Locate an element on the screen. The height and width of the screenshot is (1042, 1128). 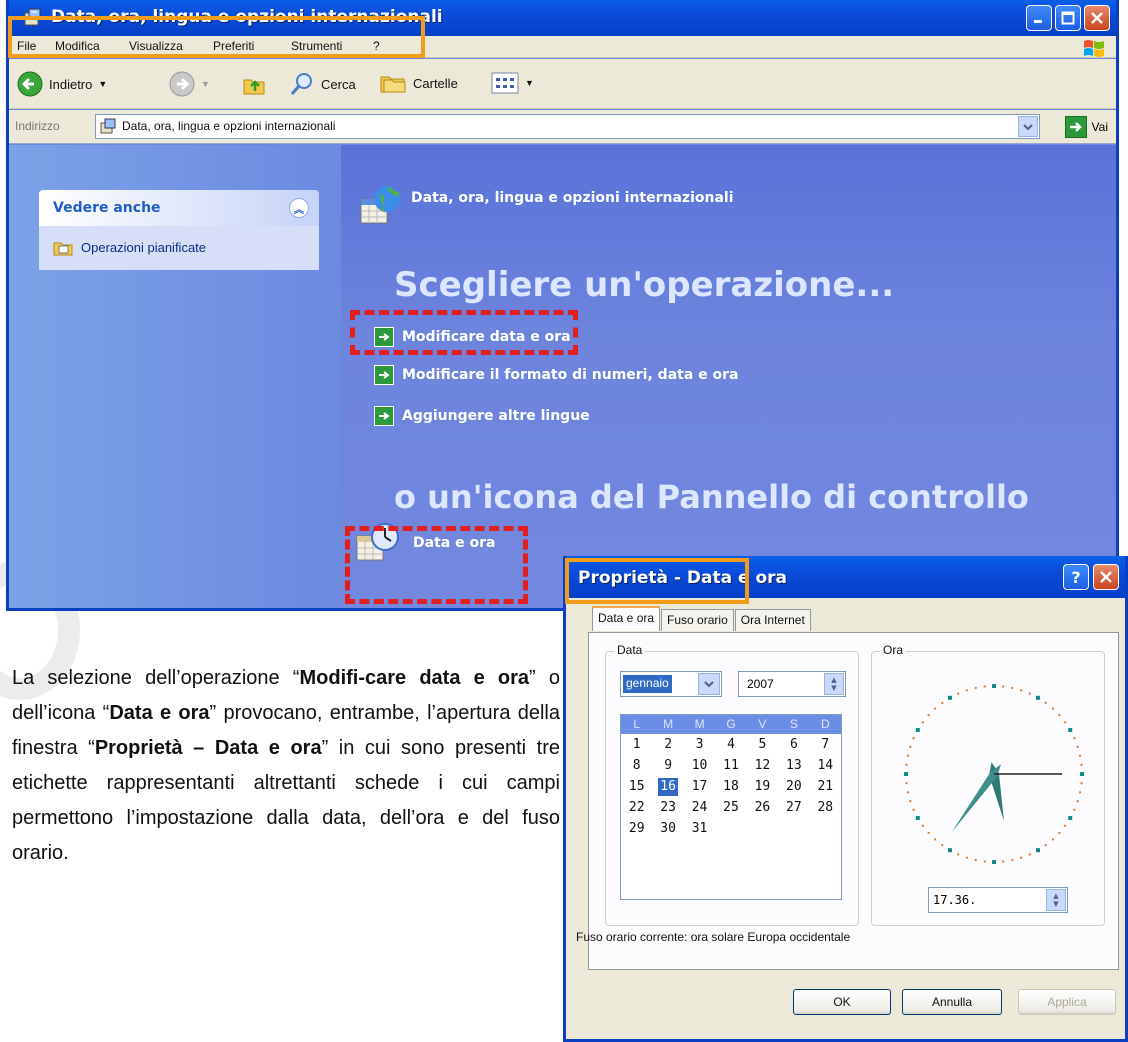
weekday-header: G is located at coordinates (731, 724).